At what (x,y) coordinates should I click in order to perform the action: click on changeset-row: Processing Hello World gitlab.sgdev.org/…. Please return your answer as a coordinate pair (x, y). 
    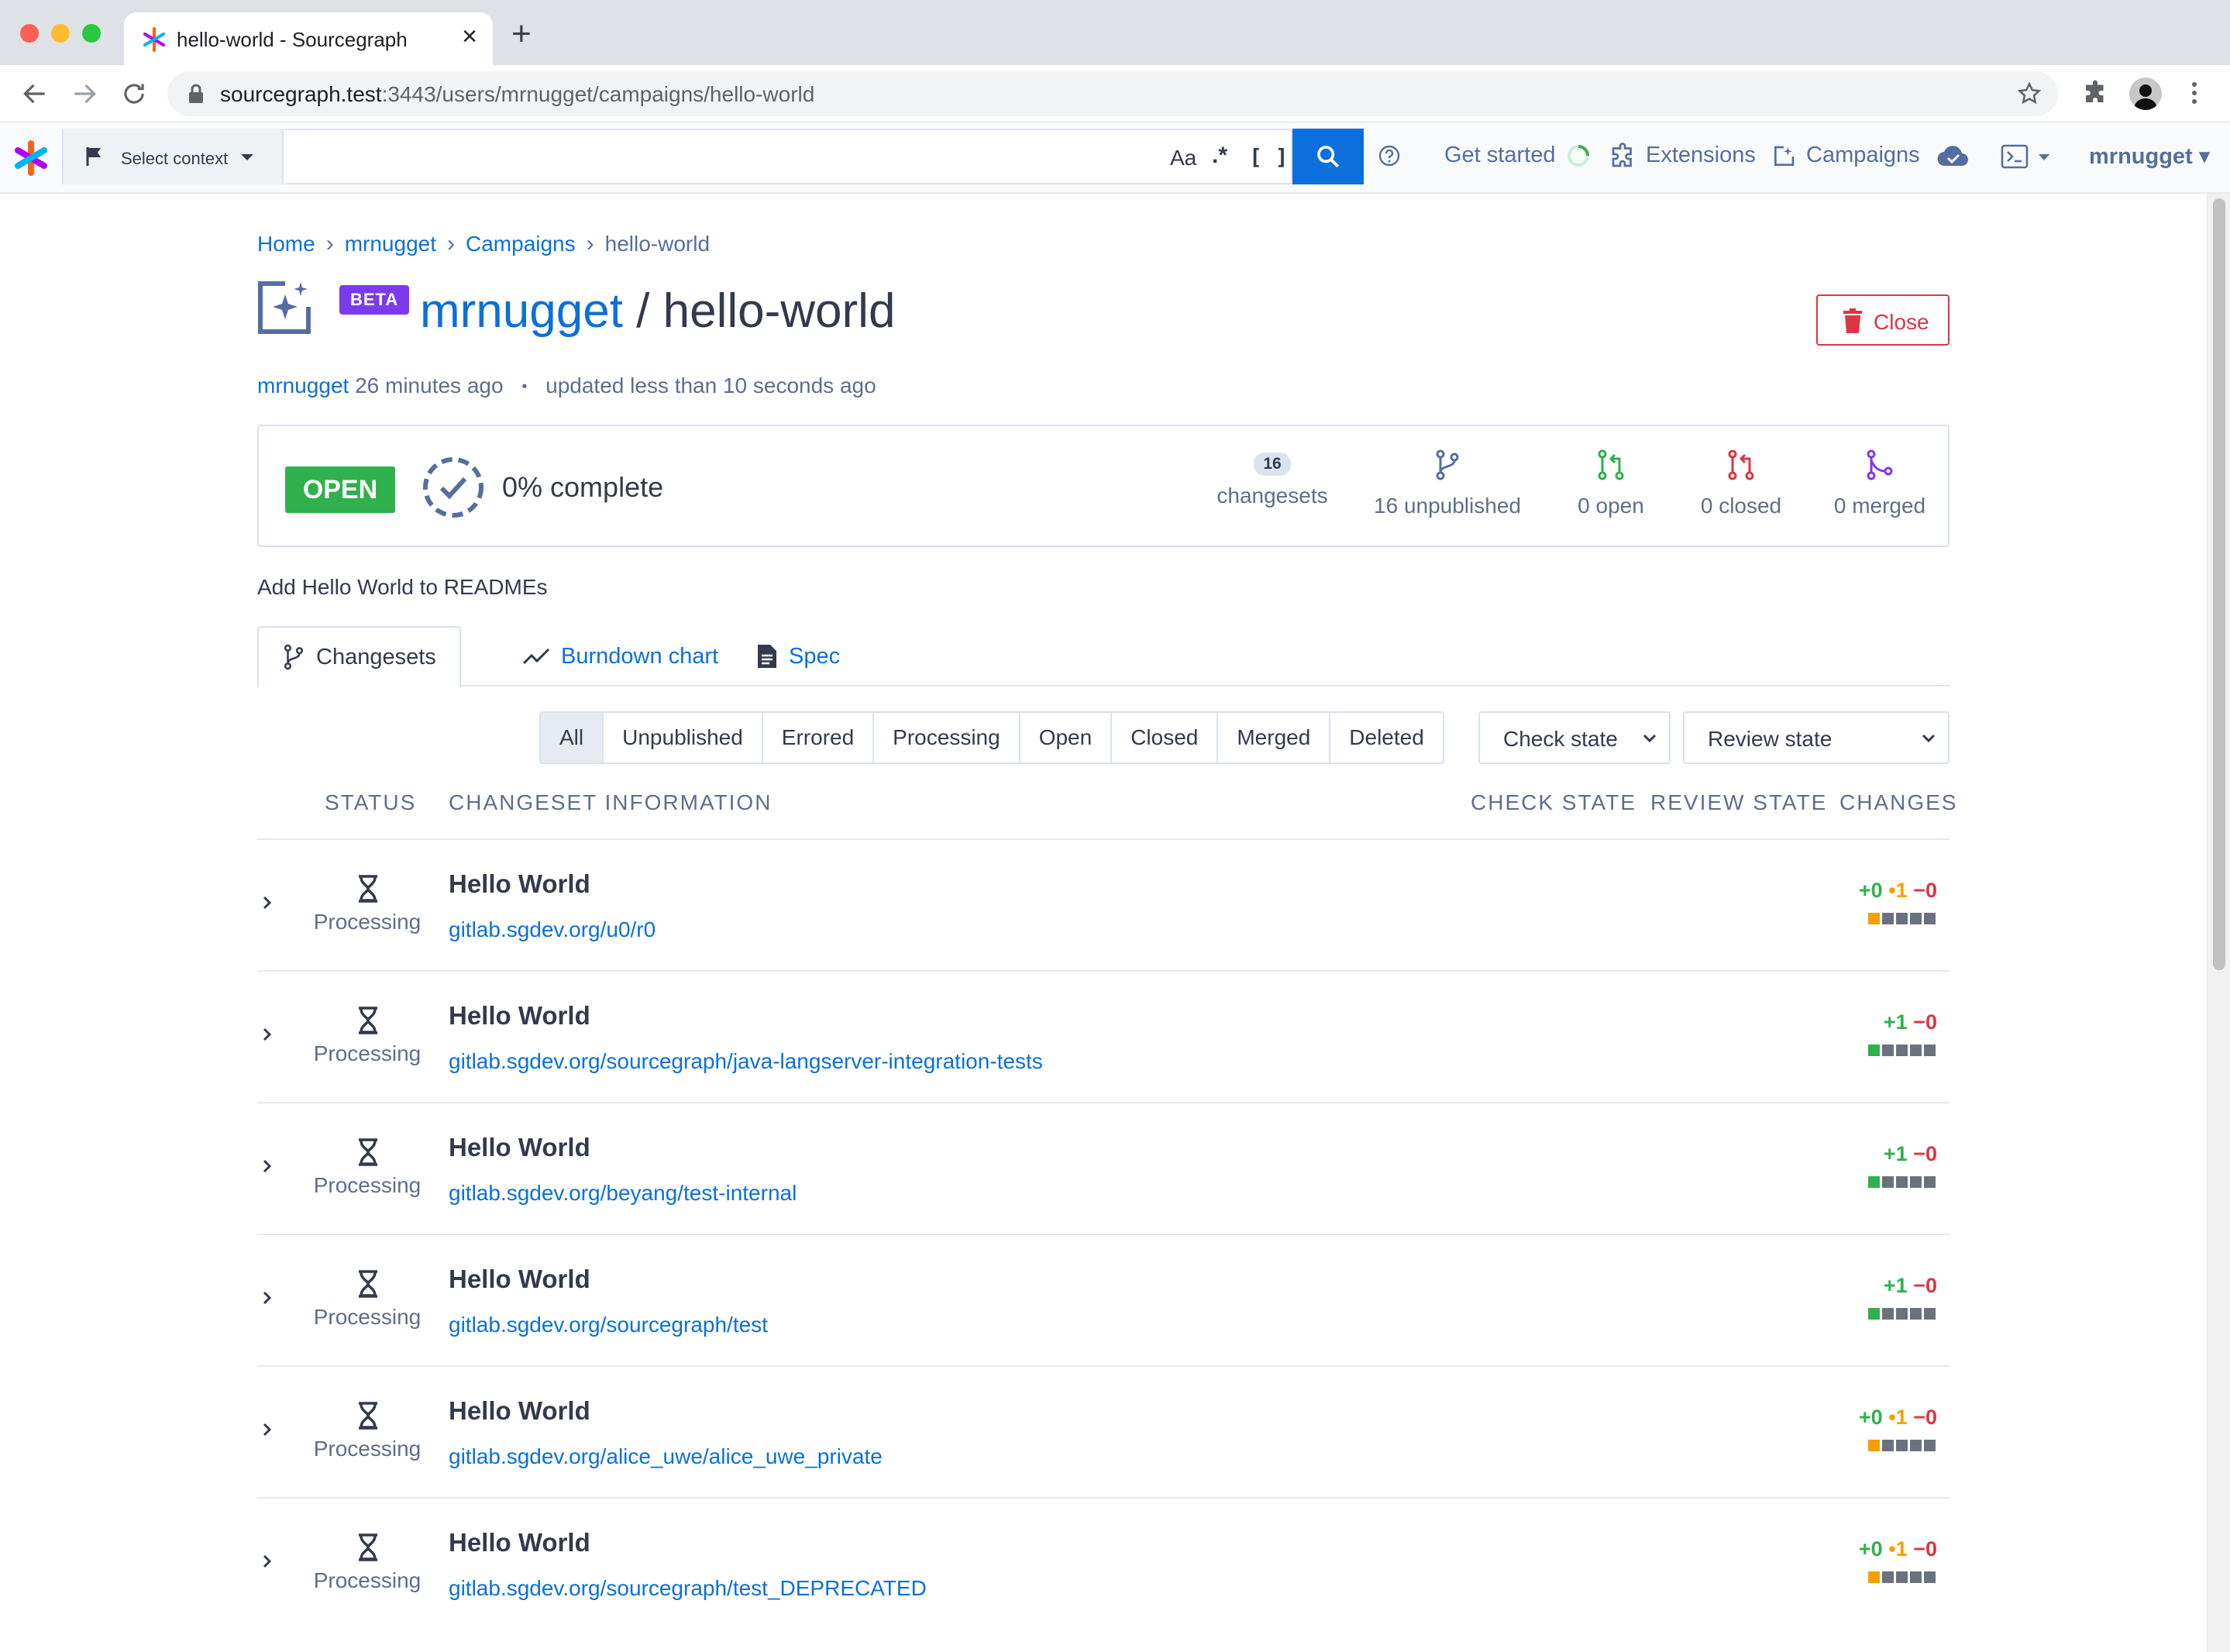
    Looking at the image, I should click on (1104, 904).